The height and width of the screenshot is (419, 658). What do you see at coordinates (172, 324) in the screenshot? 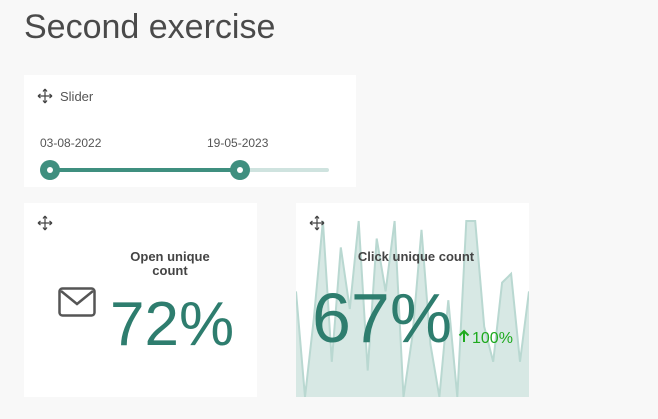
I see `open-unique-count-value: 72%` at bounding box center [172, 324].